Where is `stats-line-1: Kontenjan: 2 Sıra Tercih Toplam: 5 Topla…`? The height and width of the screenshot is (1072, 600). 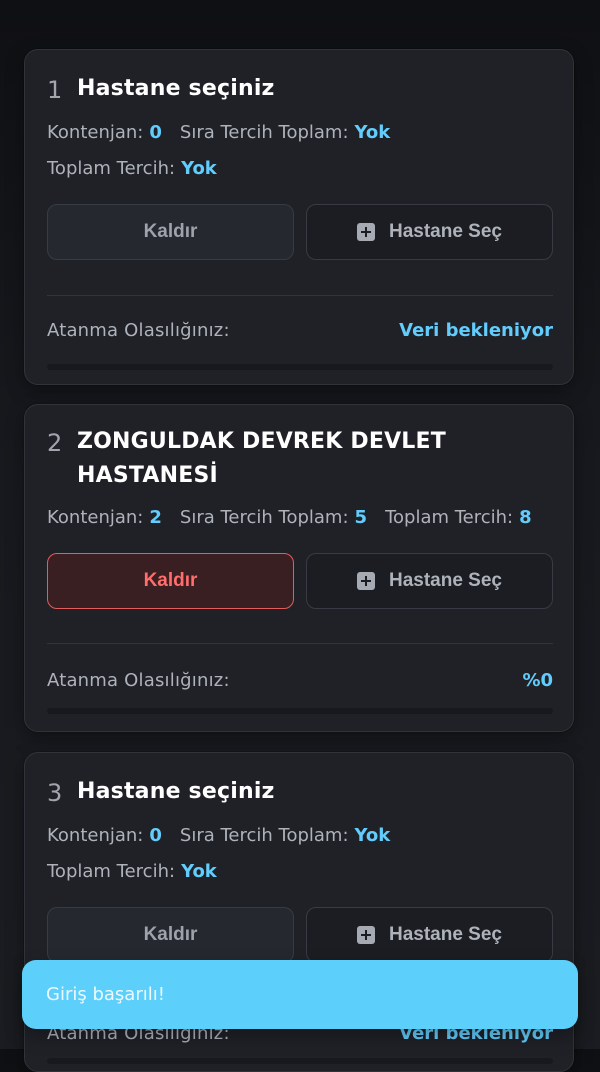 stats-line-1: Kontenjan: 2 Sıra Tercih Toplam: 5 Topla… is located at coordinates (298, 518).